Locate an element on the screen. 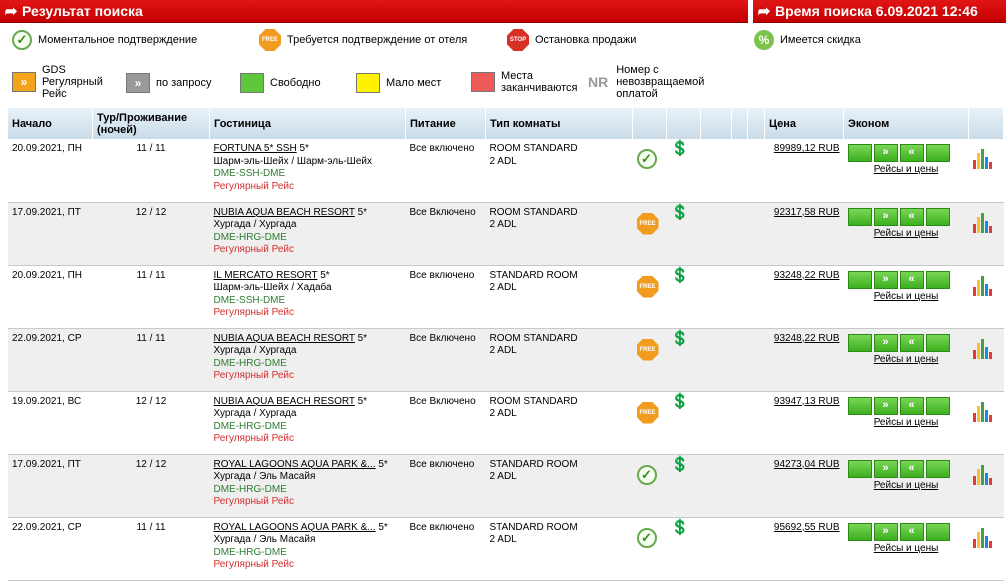  hotel-location: Хургада / Хургада is located at coordinates (255, 413).